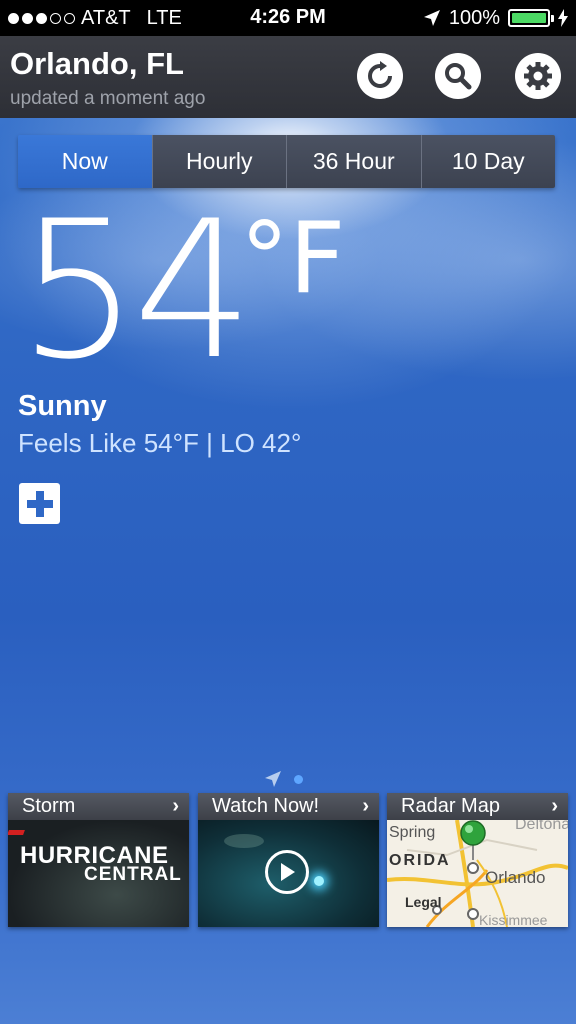  I want to click on temperature-unit: °F, so click(293, 259).